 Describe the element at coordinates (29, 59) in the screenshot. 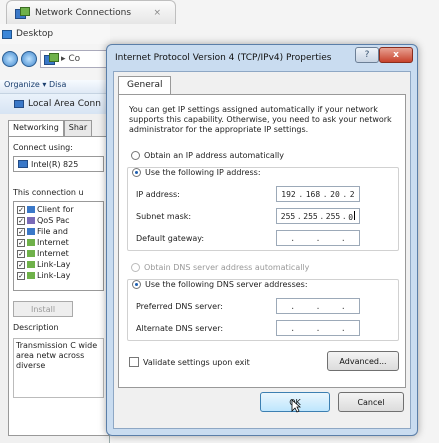

I see `forward-button` at that location.